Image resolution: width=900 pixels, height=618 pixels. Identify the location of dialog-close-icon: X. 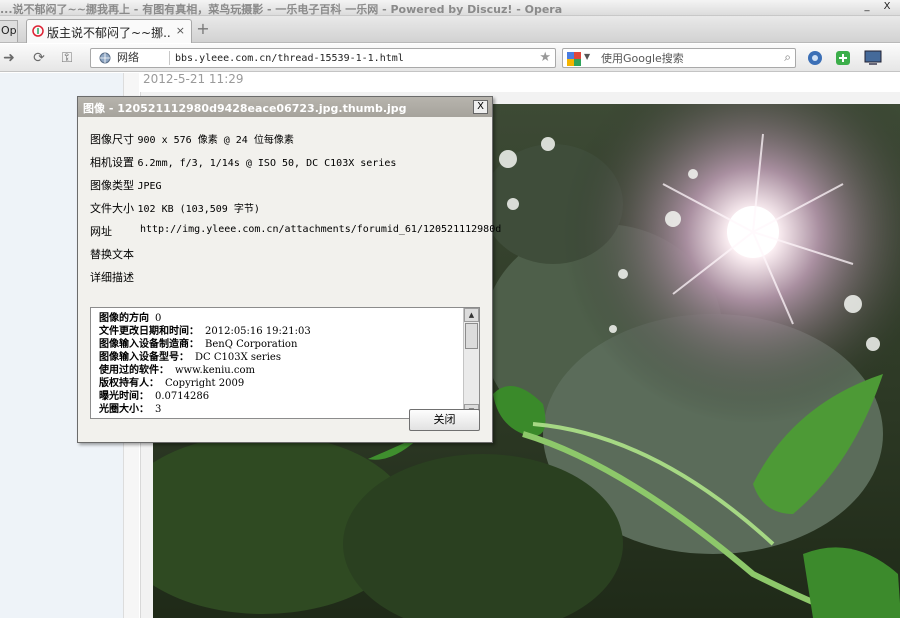
(480, 107).